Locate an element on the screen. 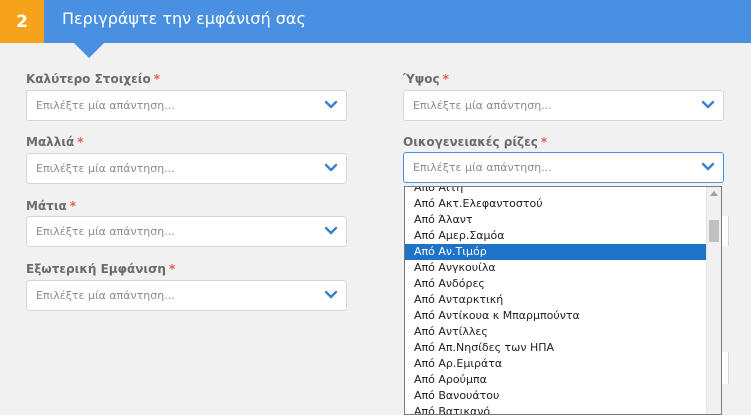  hair-label: Μαλλιά * is located at coordinates (55, 142).